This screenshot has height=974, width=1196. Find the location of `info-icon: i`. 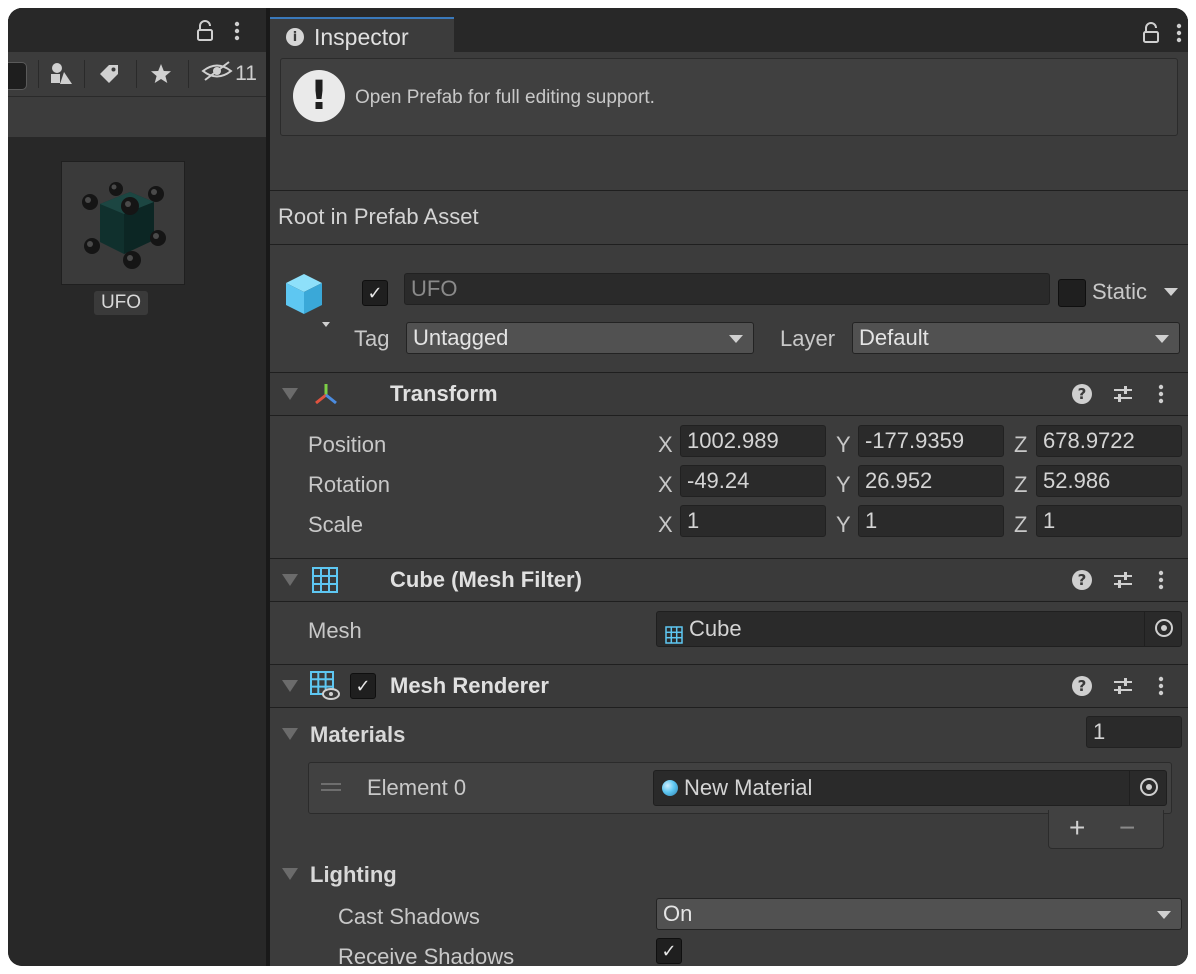

info-icon: i is located at coordinates (295, 37).